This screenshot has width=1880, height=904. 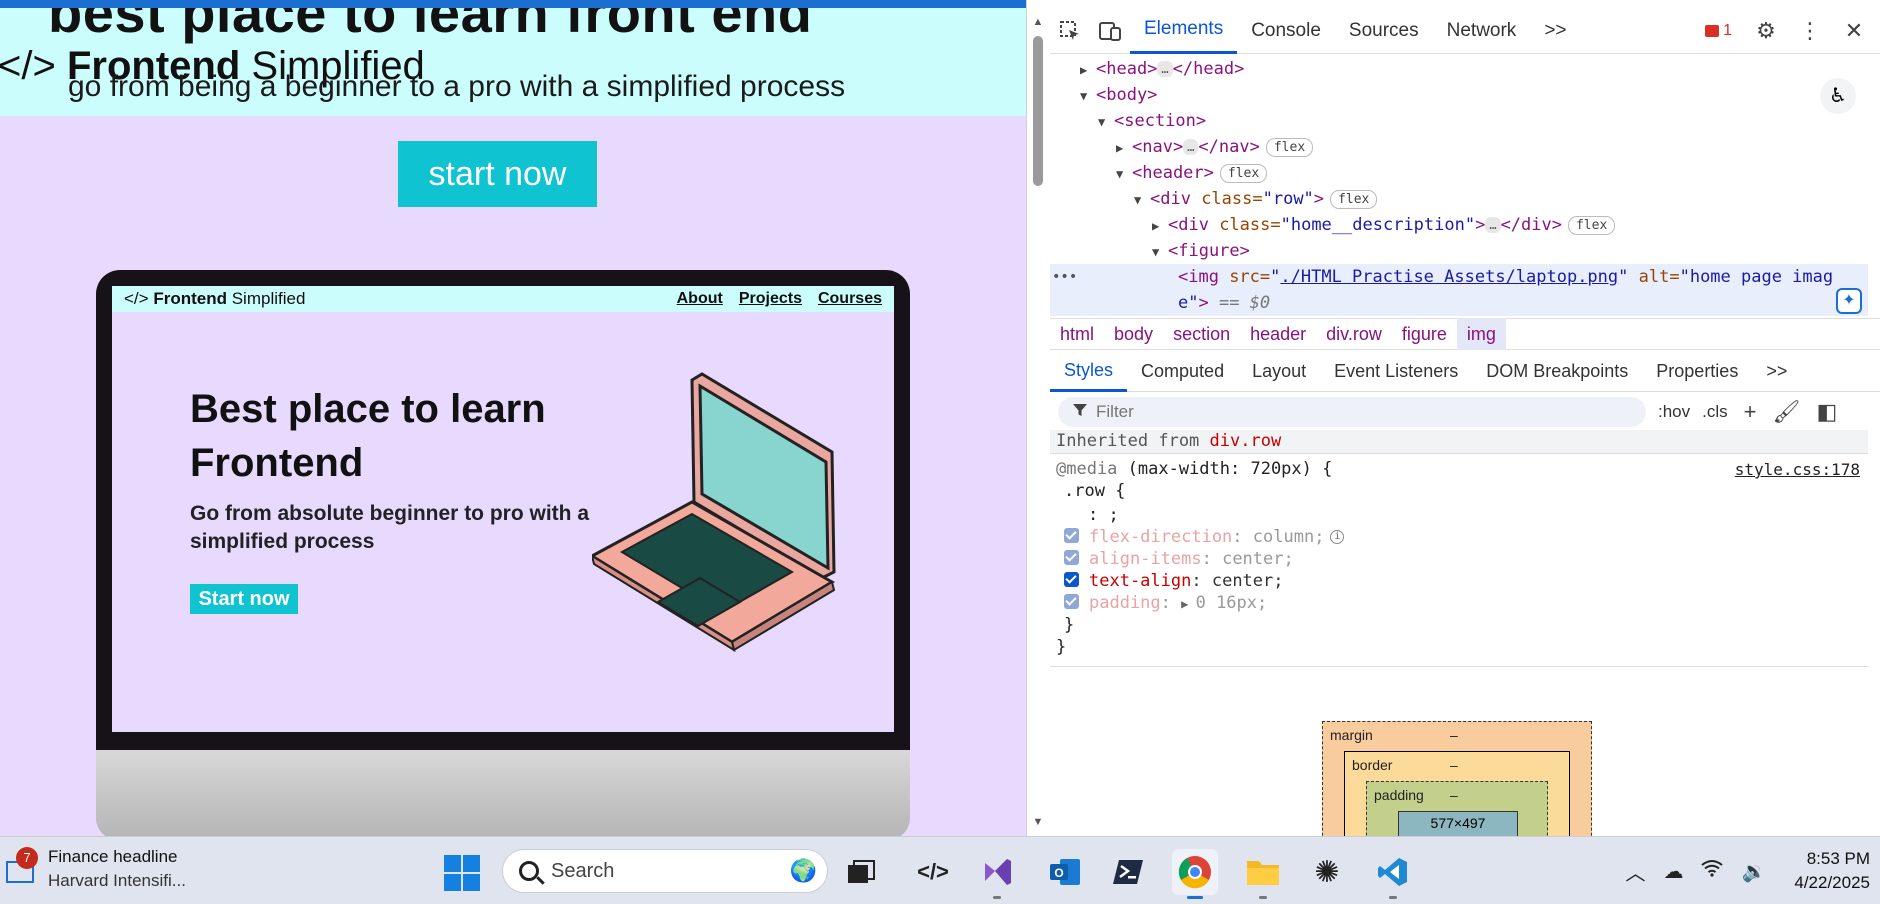 I want to click on kebab-menu-icon: ⋮, so click(x=1810, y=31).